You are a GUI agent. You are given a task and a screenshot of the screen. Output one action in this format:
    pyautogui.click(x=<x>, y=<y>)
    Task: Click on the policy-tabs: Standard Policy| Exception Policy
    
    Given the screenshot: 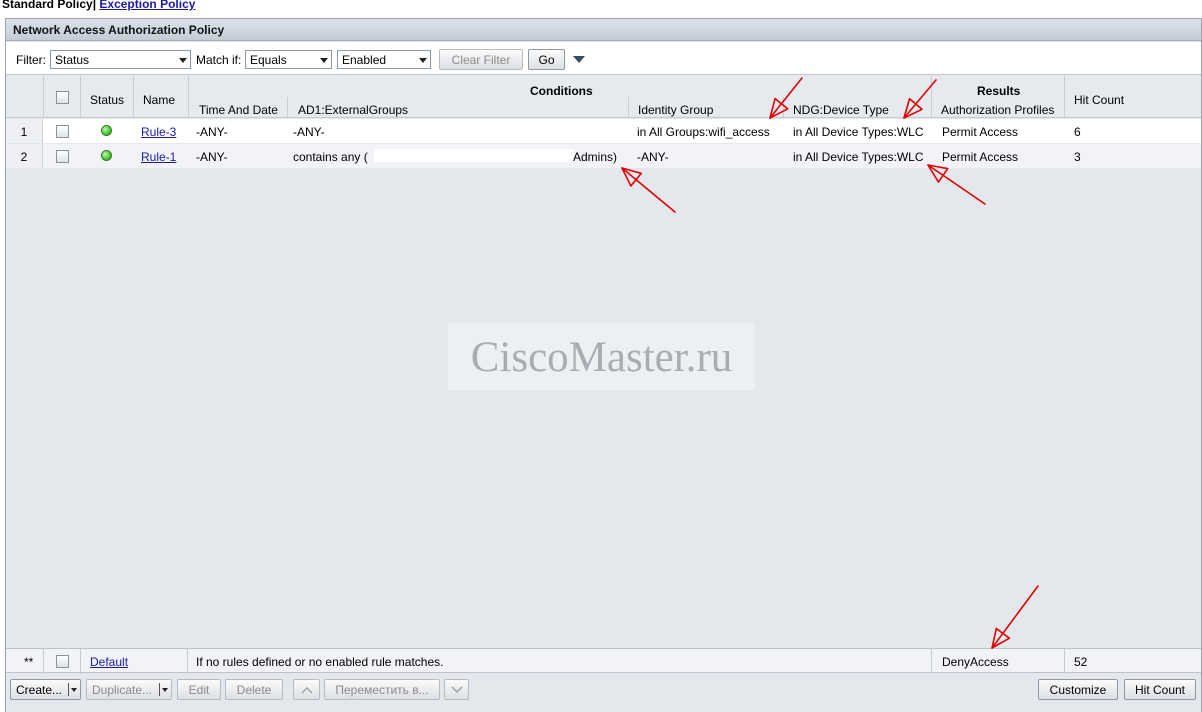 What is the action you would take?
    pyautogui.click(x=98, y=5)
    